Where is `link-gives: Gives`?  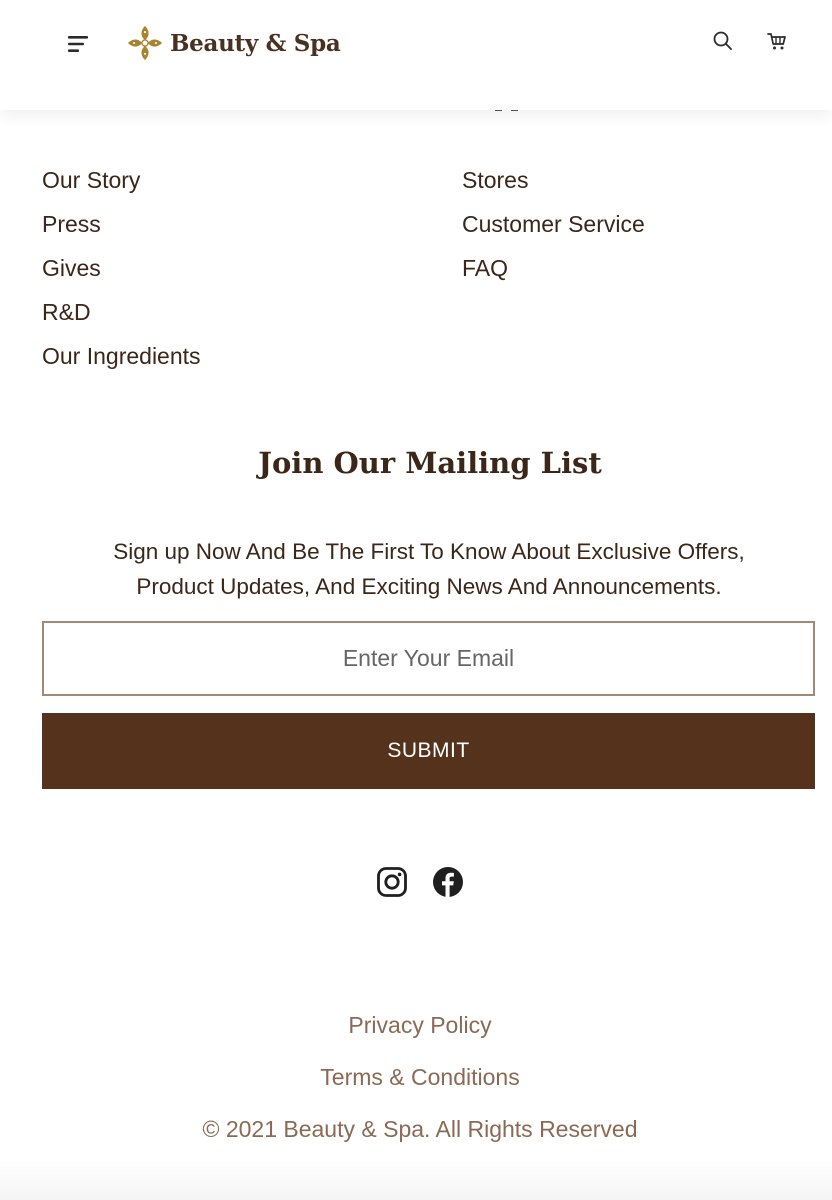
link-gives: Gives is located at coordinates (121, 272).